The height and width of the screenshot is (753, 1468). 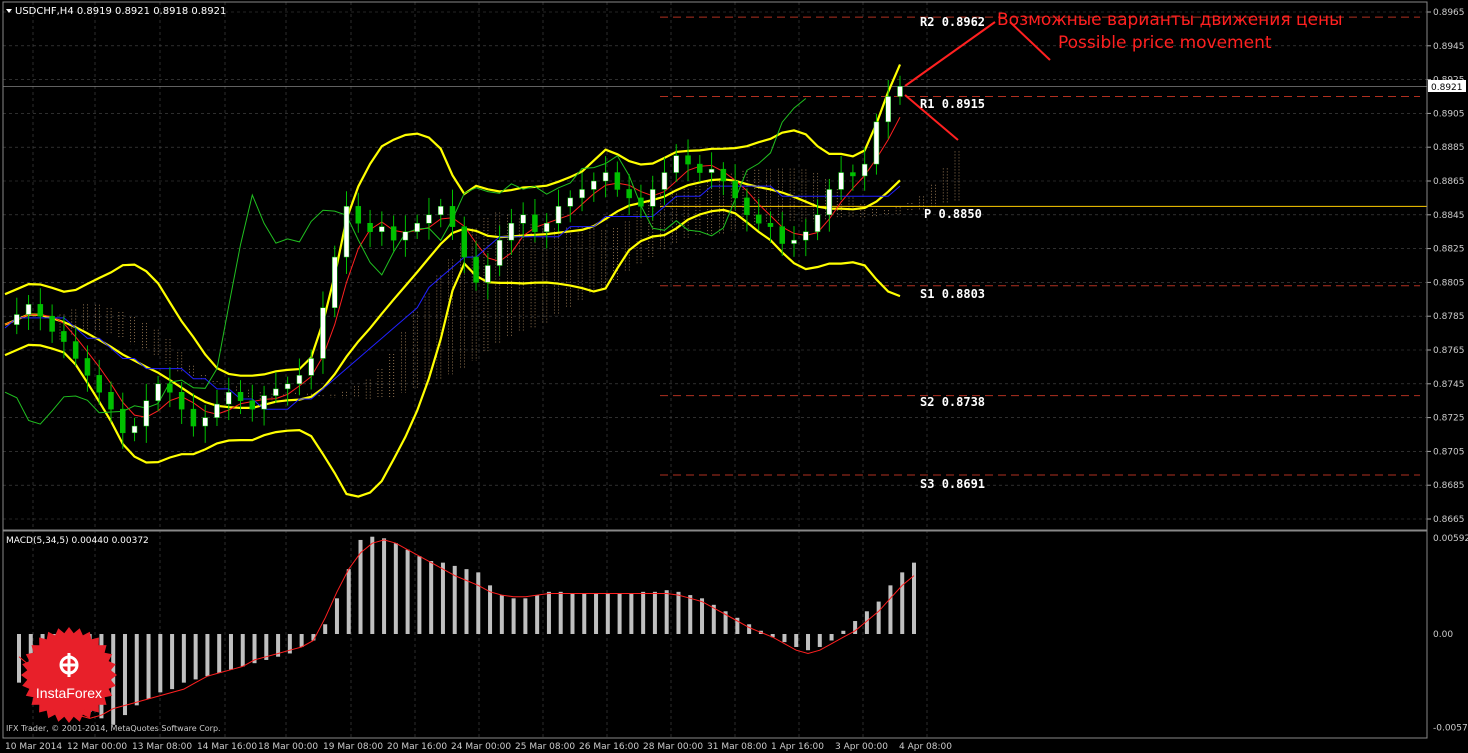 What do you see at coordinates (1449, 385) in the screenshot?
I see `price-tick: 0.8745` at bounding box center [1449, 385].